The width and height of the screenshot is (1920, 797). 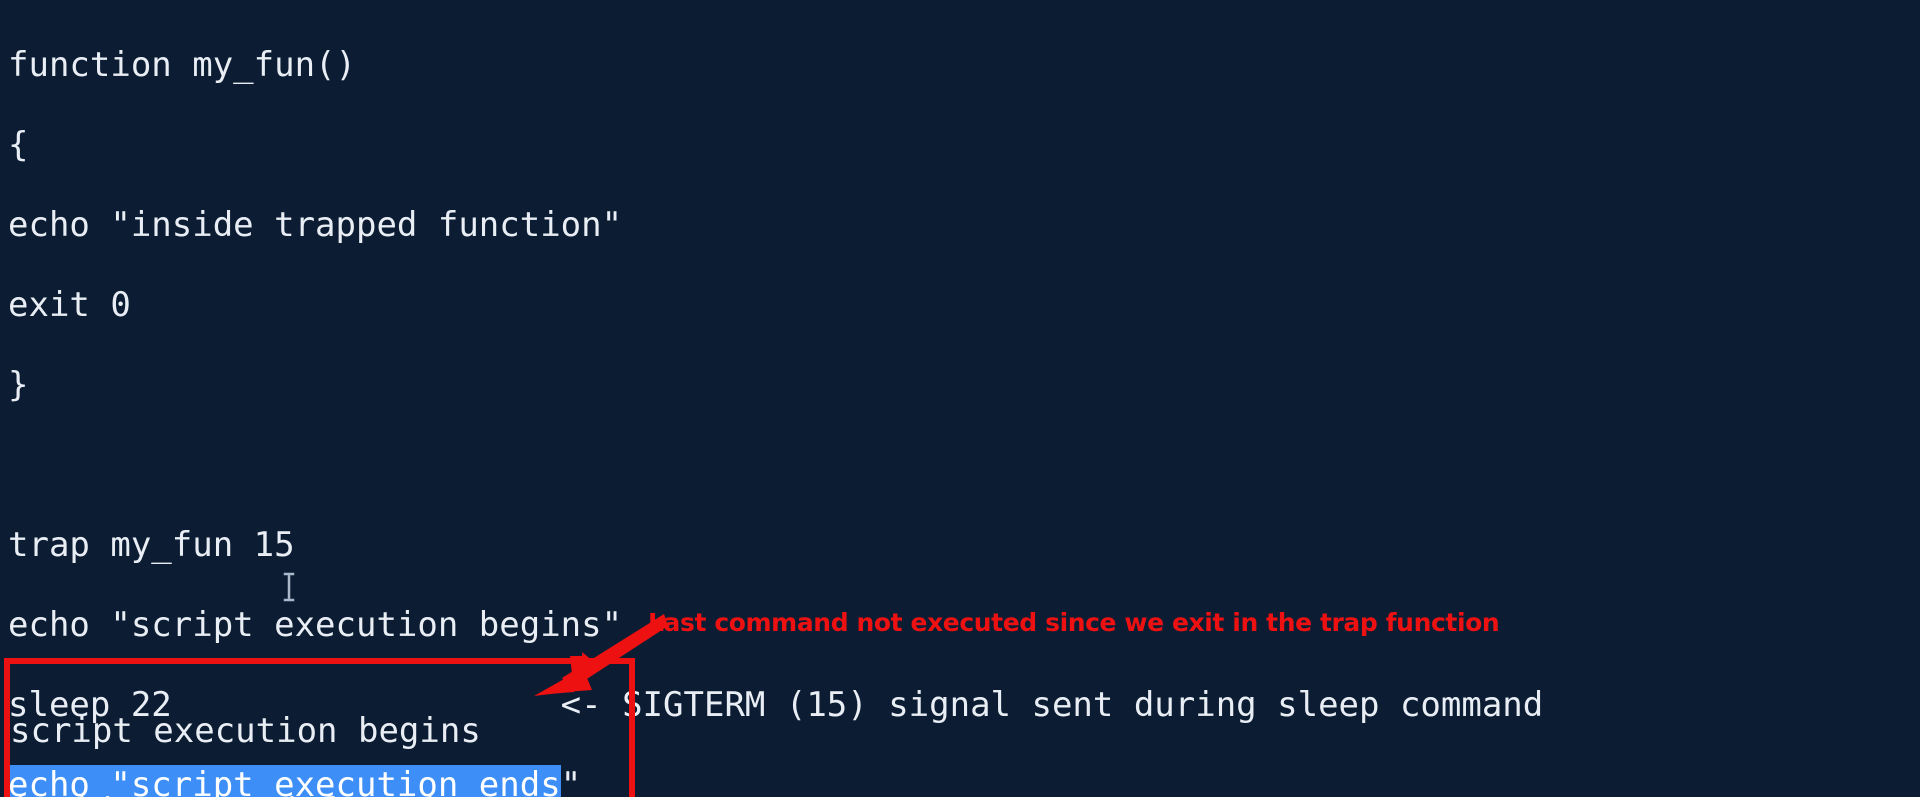 I want to click on code-line-text: trap my_fun 15, so click(x=151, y=545).